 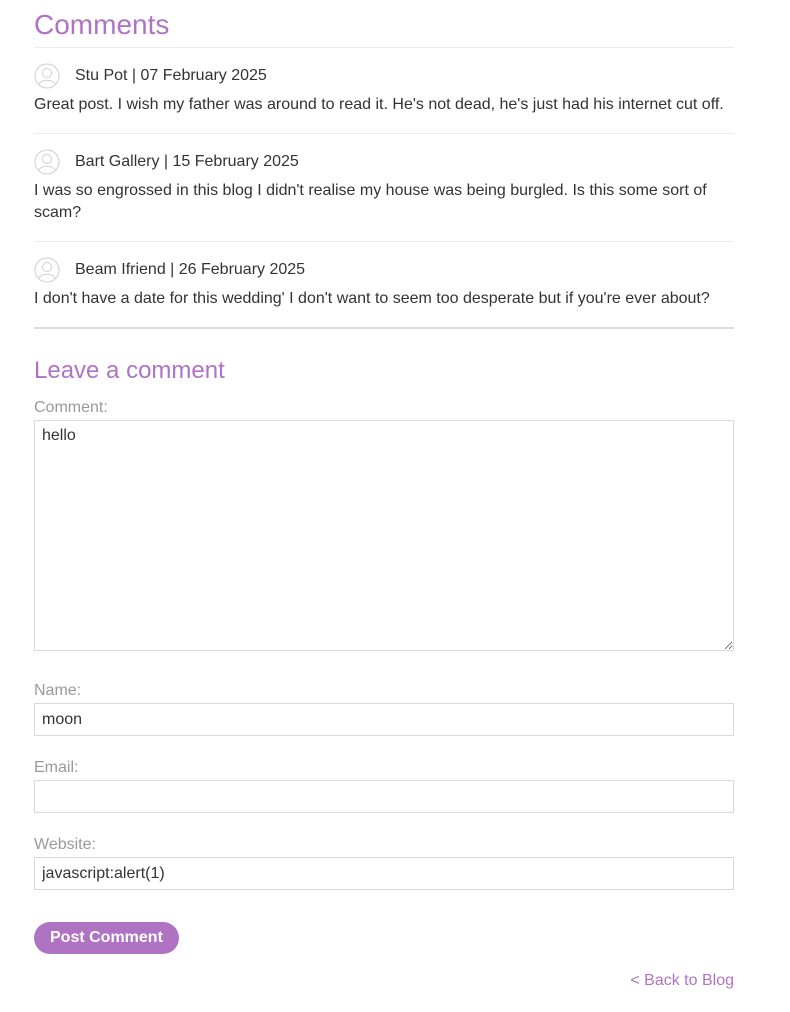 I want to click on email-input, so click(x=384, y=796).